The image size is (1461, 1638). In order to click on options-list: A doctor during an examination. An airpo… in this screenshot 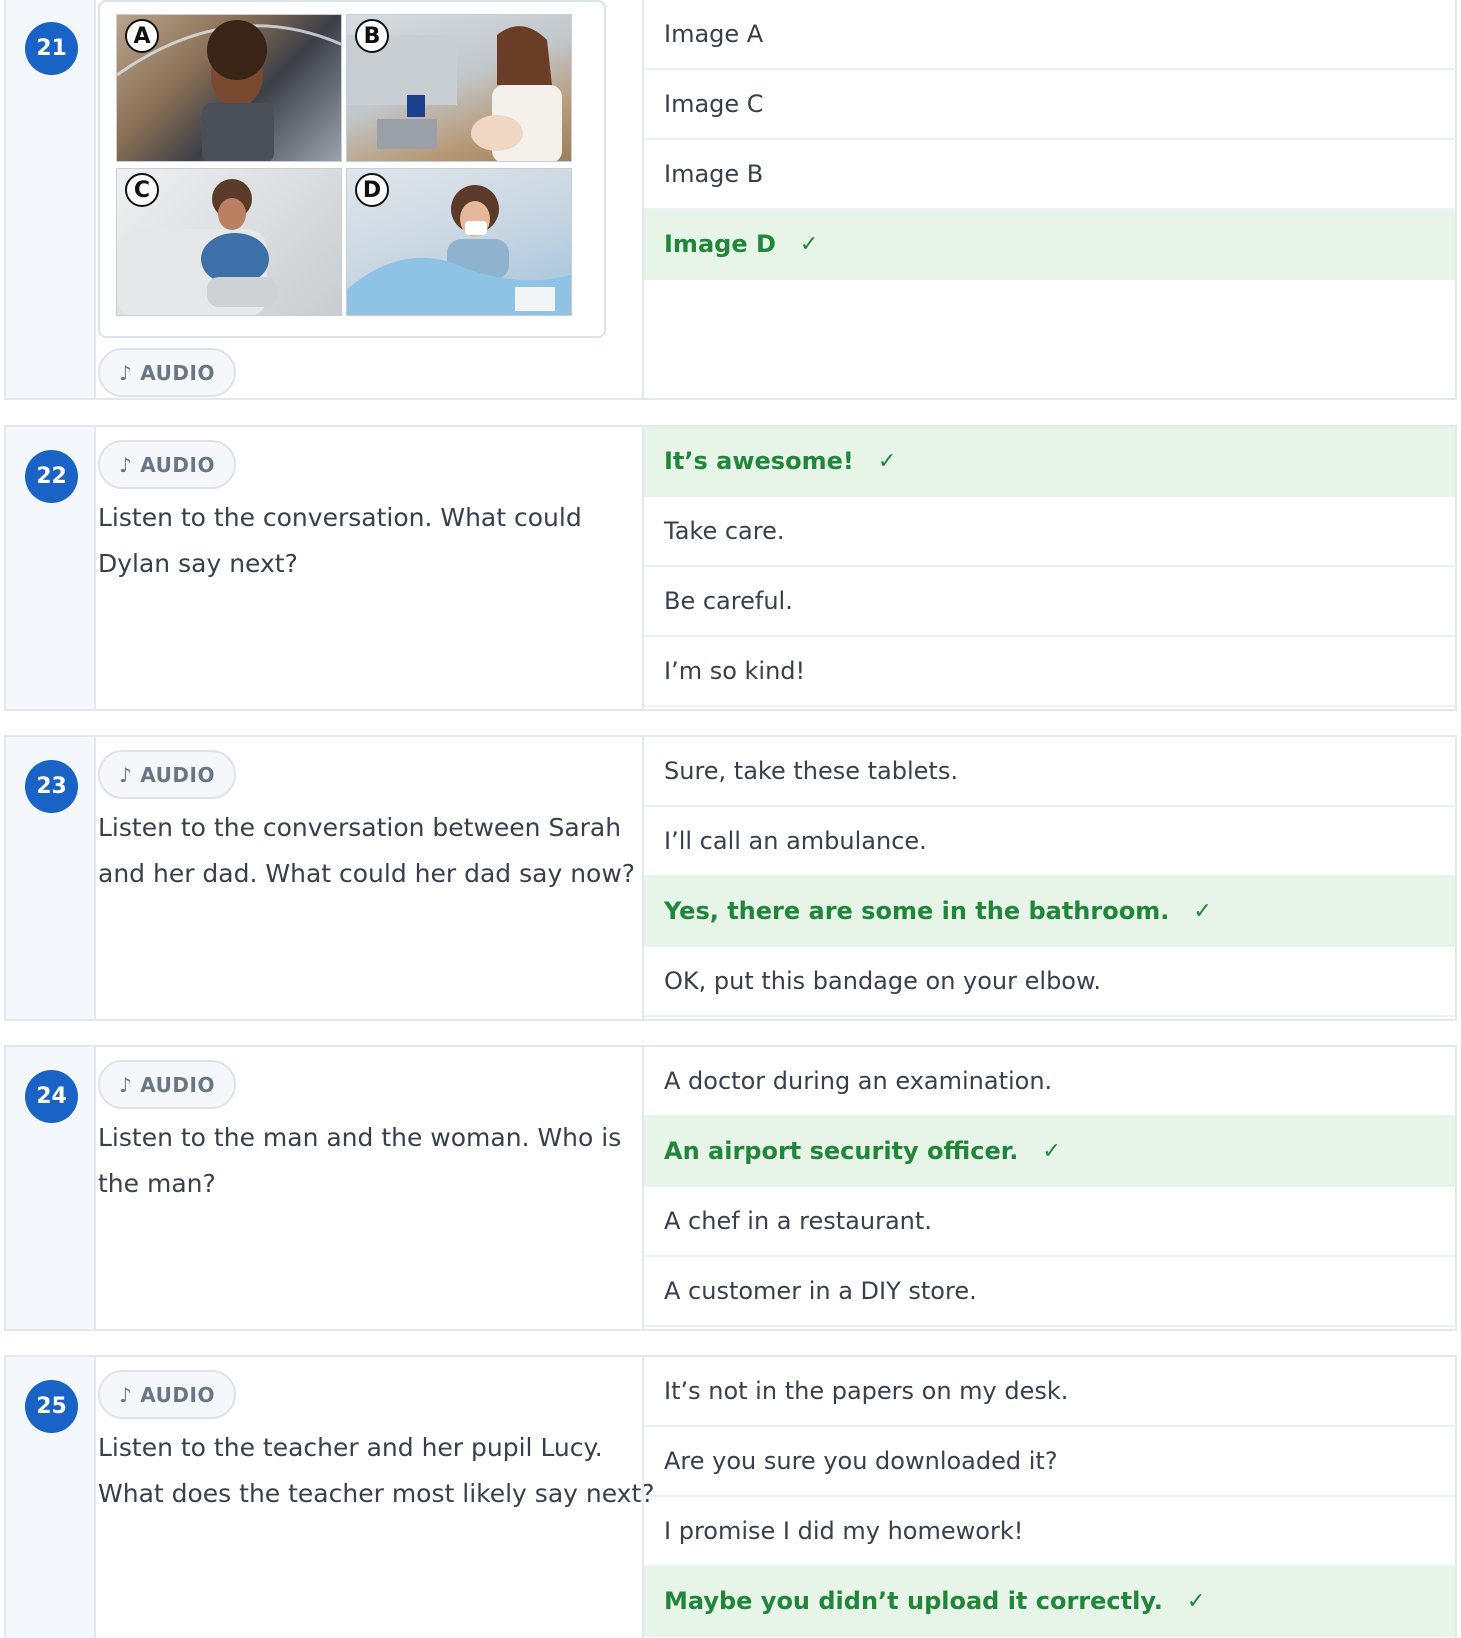, I will do `click(1048, 1188)`.